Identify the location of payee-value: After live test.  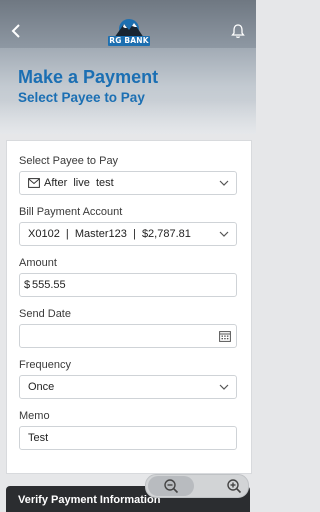
(79, 183).